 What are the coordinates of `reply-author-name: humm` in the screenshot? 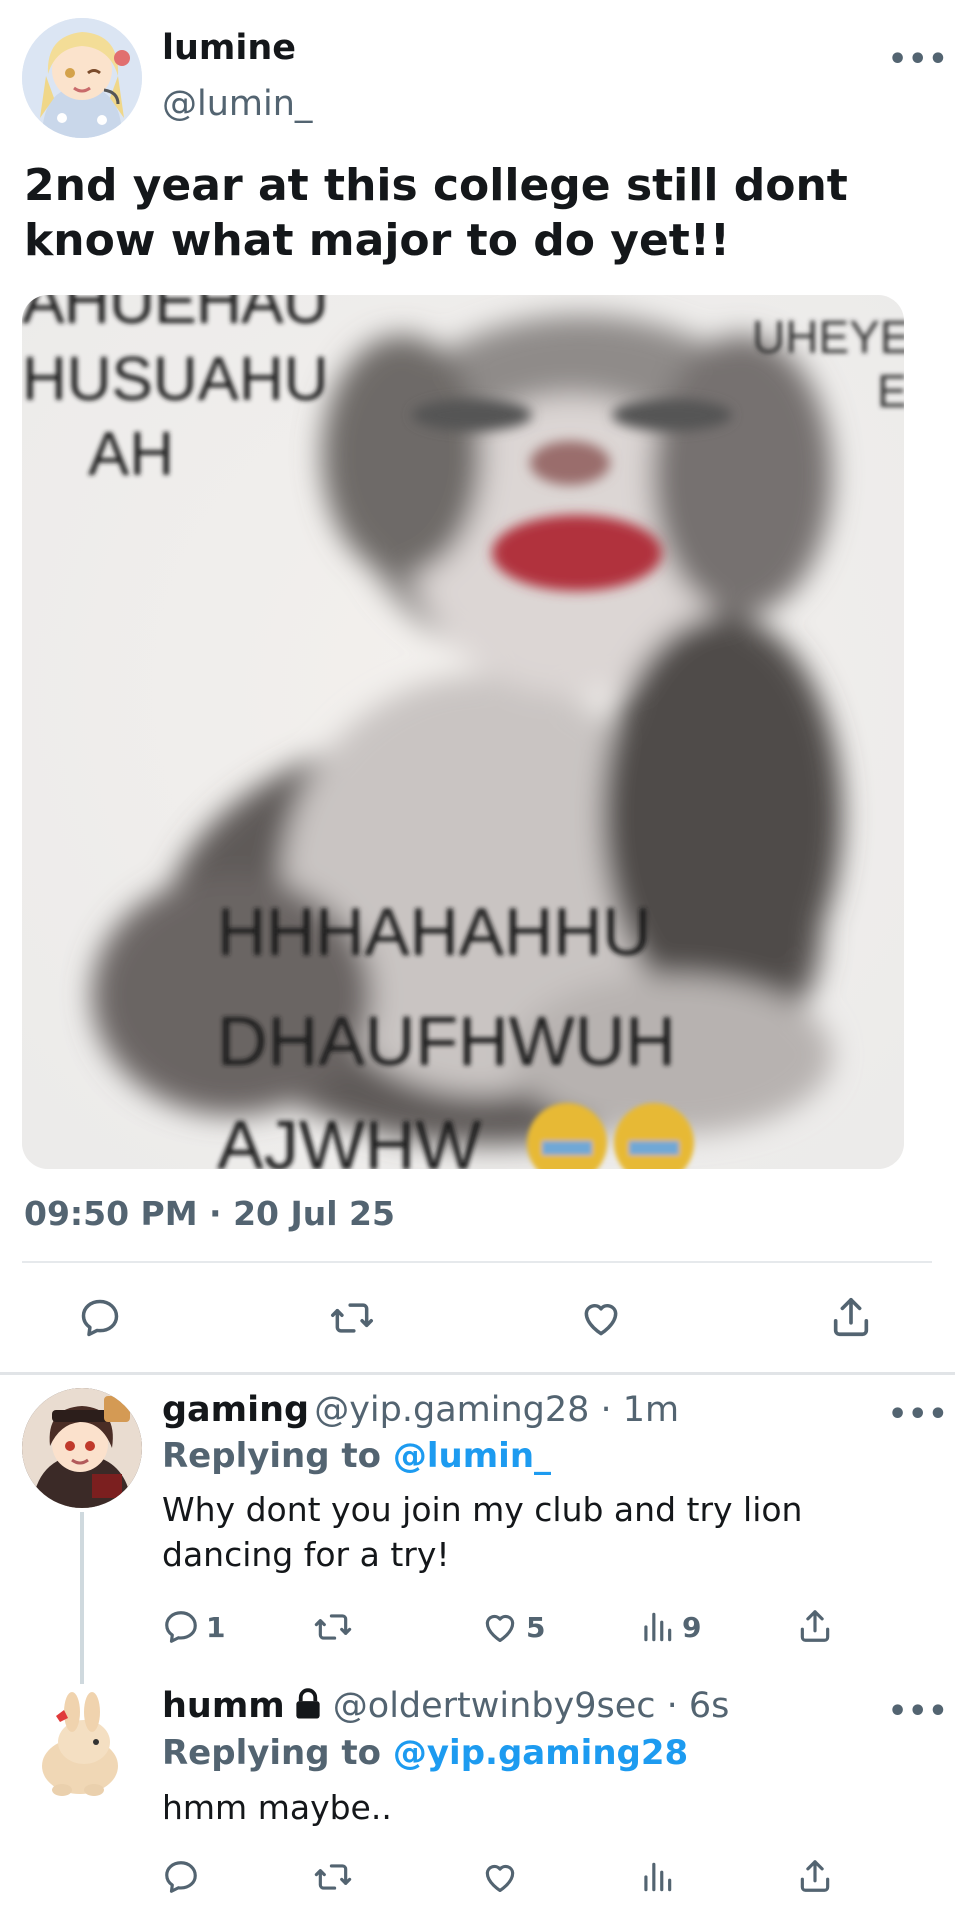 It's located at (223, 1706).